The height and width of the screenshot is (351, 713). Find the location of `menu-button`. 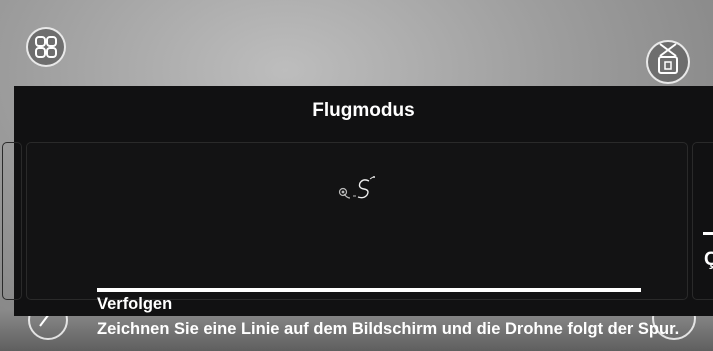

menu-button is located at coordinates (46, 47).